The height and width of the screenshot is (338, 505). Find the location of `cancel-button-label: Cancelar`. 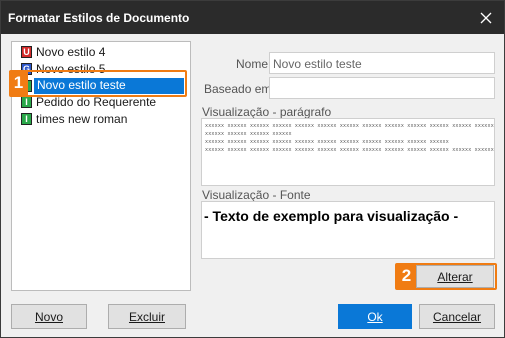

cancel-button-label: Cancelar is located at coordinates (457, 316).